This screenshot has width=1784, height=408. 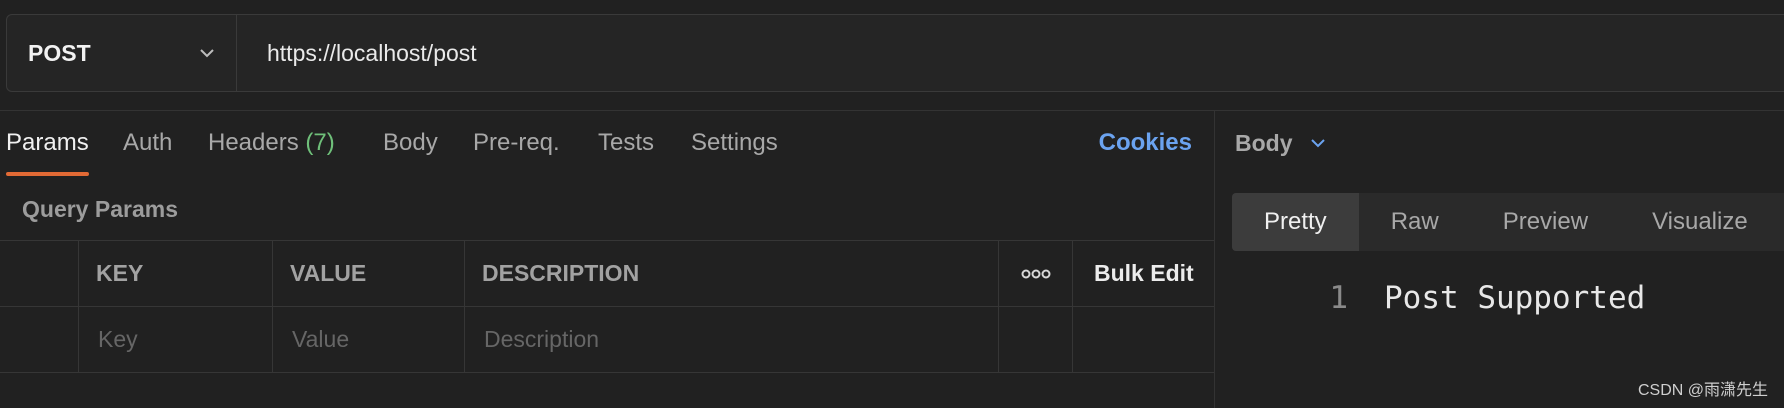 I want to click on watermark: CSDN @雨潇先生, so click(x=1702, y=390).